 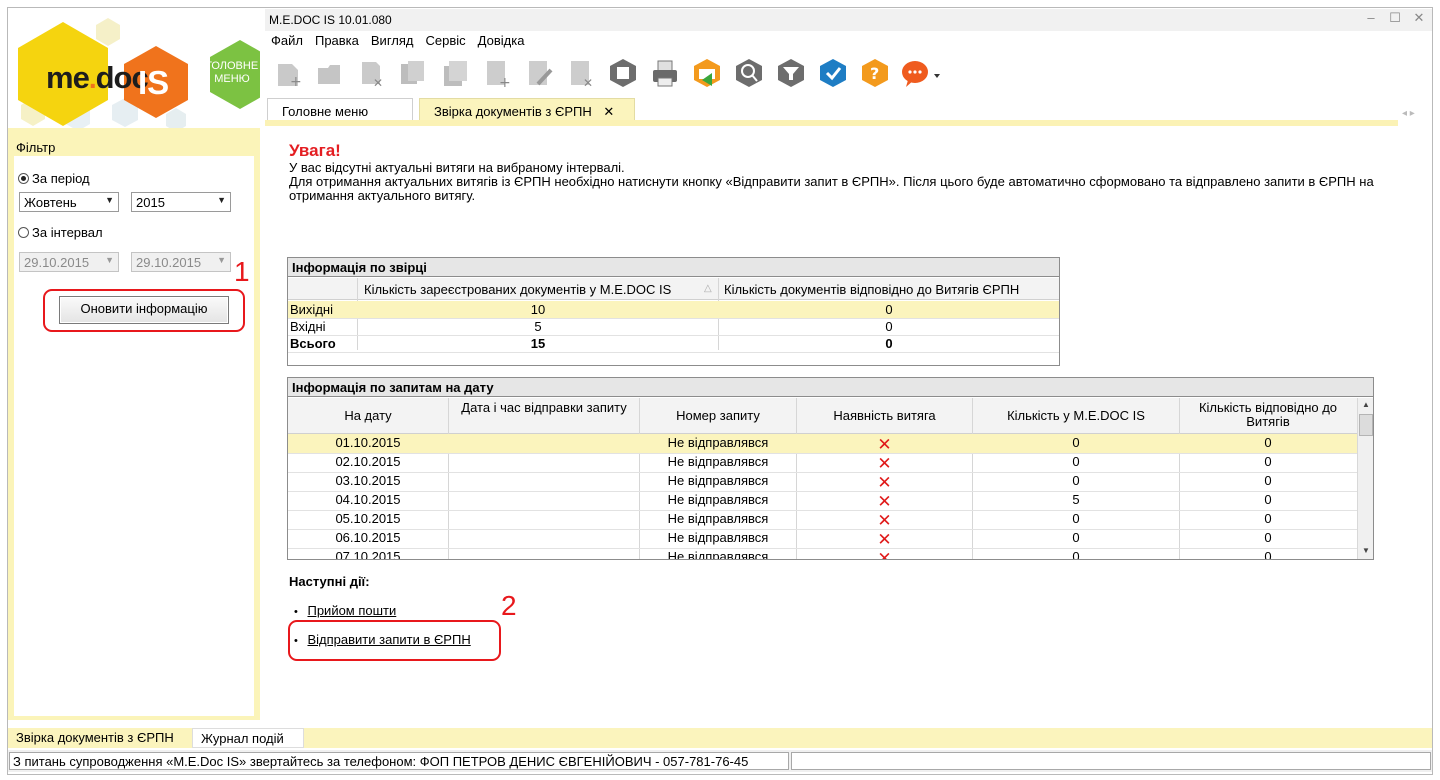 What do you see at coordinates (325, 111) in the screenshot?
I see `tab-home-label: Головне меню` at bounding box center [325, 111].